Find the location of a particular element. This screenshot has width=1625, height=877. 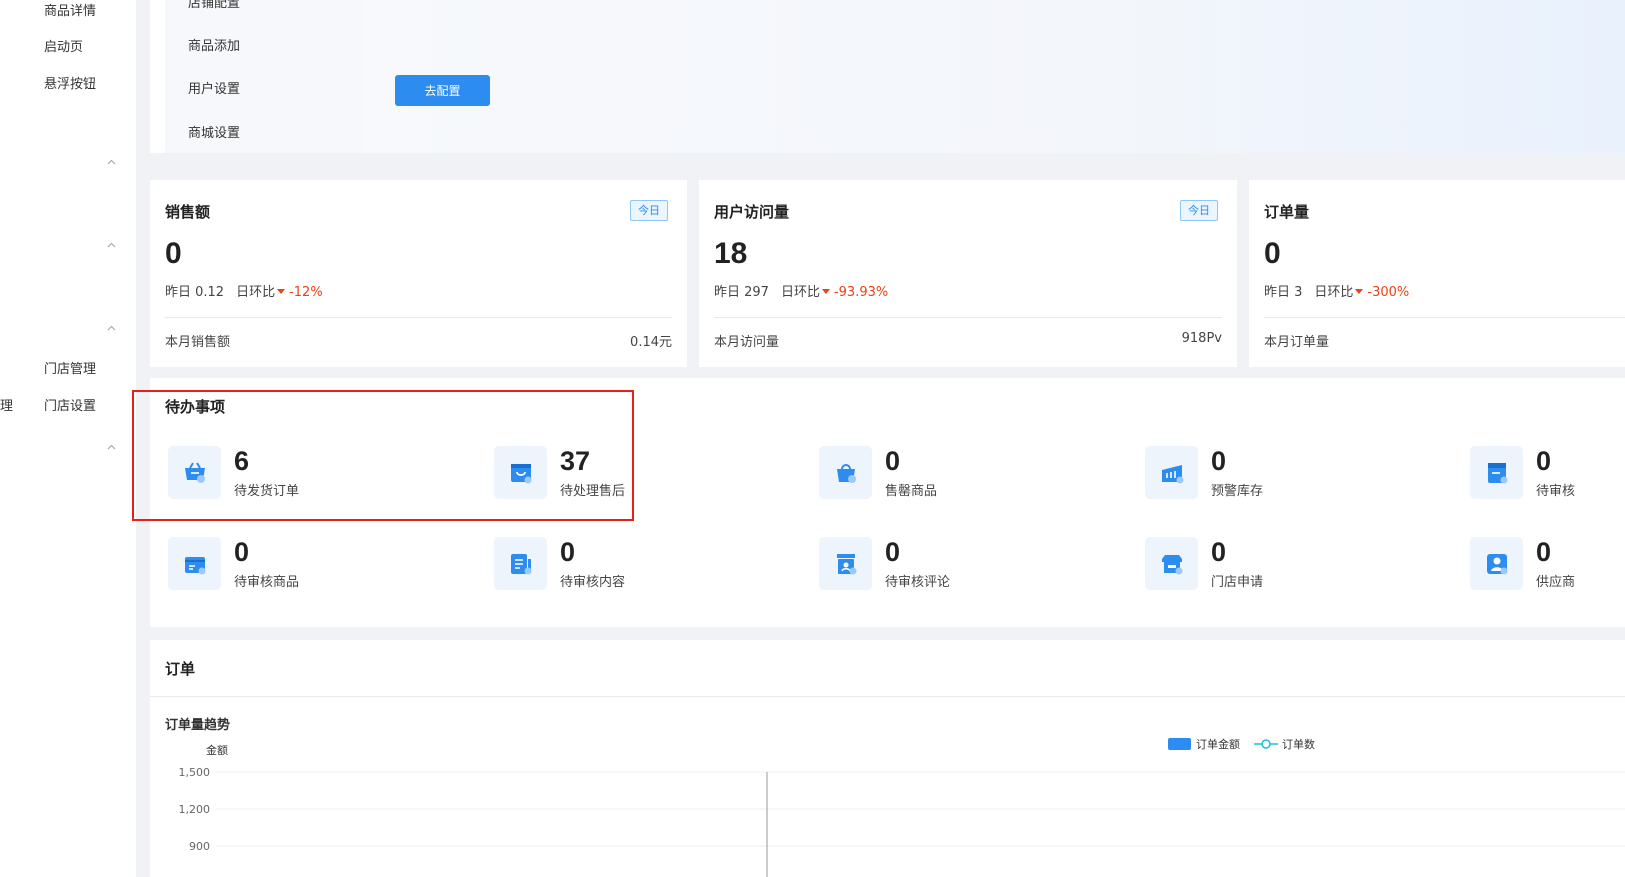

todo-item-pending-comment-review: 0 待审核评论 is located at coordinates (969, 565).